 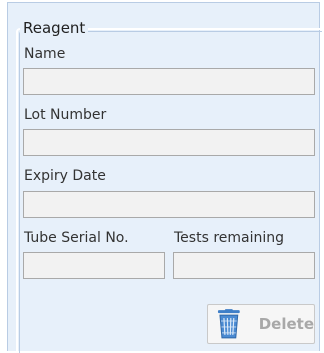 What do you see at coordinates (65, 176) in the screenshot?
I see `expiry-date-label: Expiry Date` at bounding box center [65, 176].